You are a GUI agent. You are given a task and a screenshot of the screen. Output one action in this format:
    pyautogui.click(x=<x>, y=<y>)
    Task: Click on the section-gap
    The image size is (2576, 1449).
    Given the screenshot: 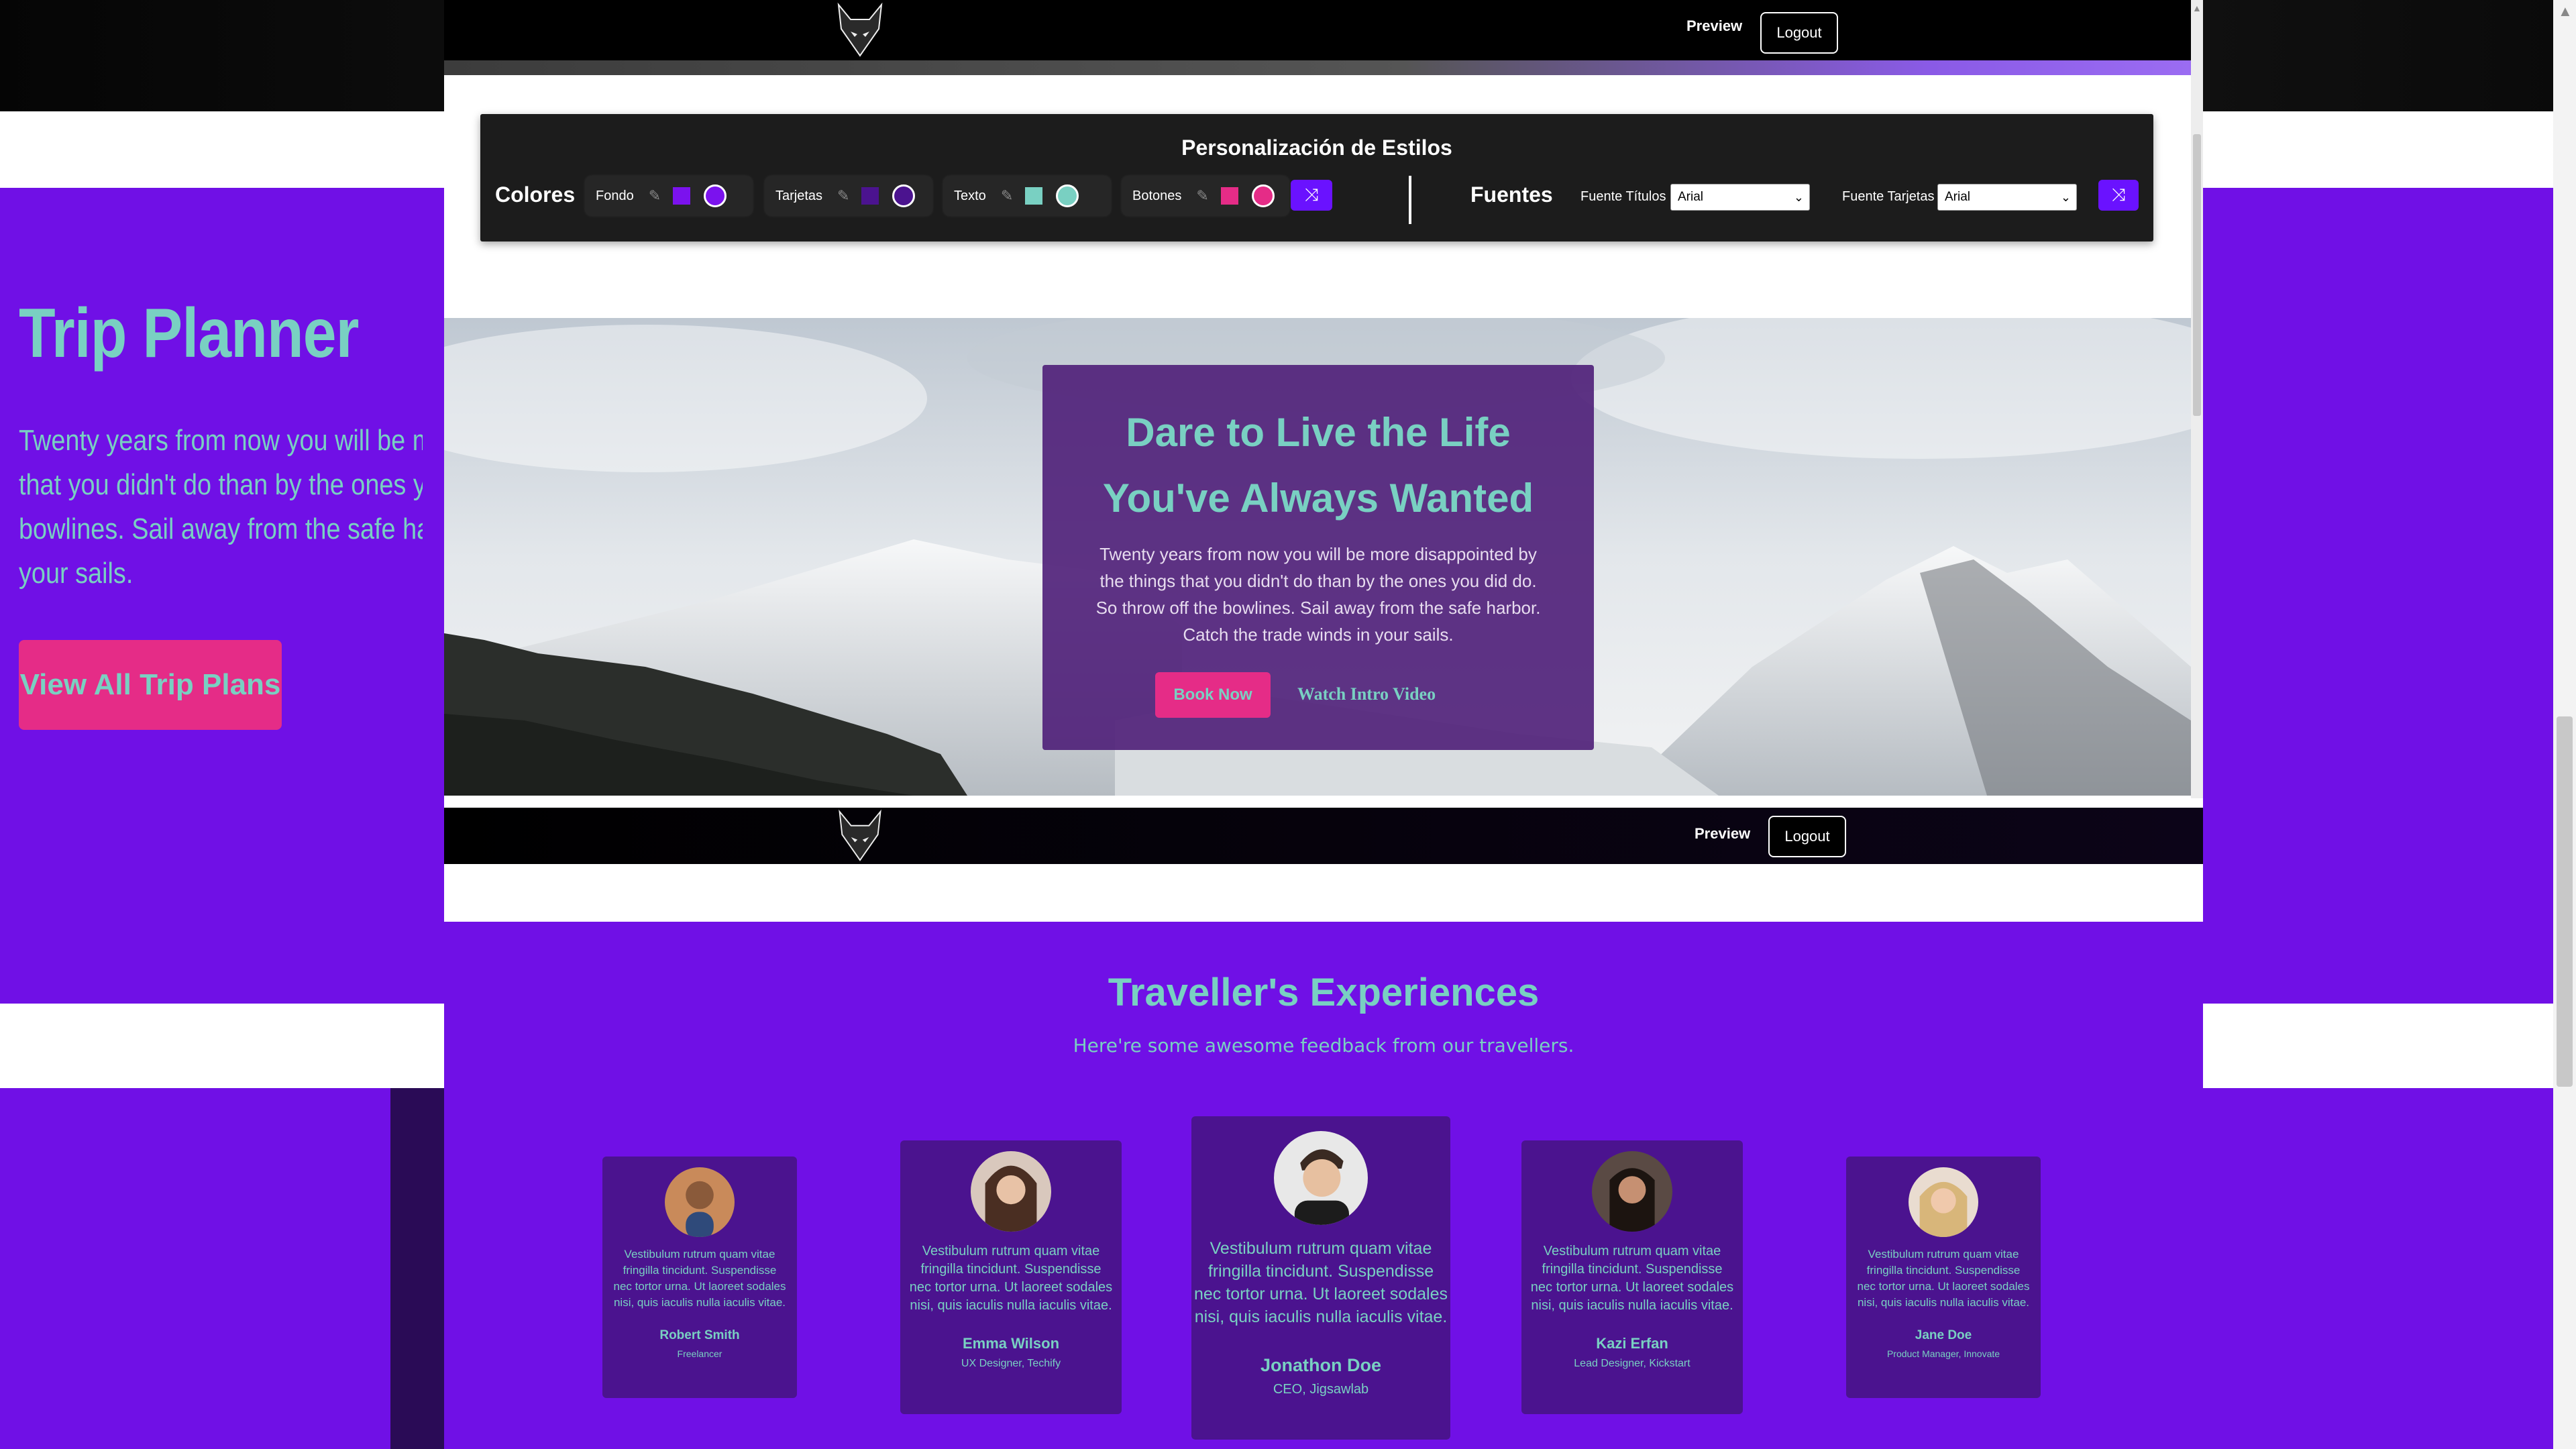 What is the action you would take?
    pyautogui.click(x=1323, y=893)
    